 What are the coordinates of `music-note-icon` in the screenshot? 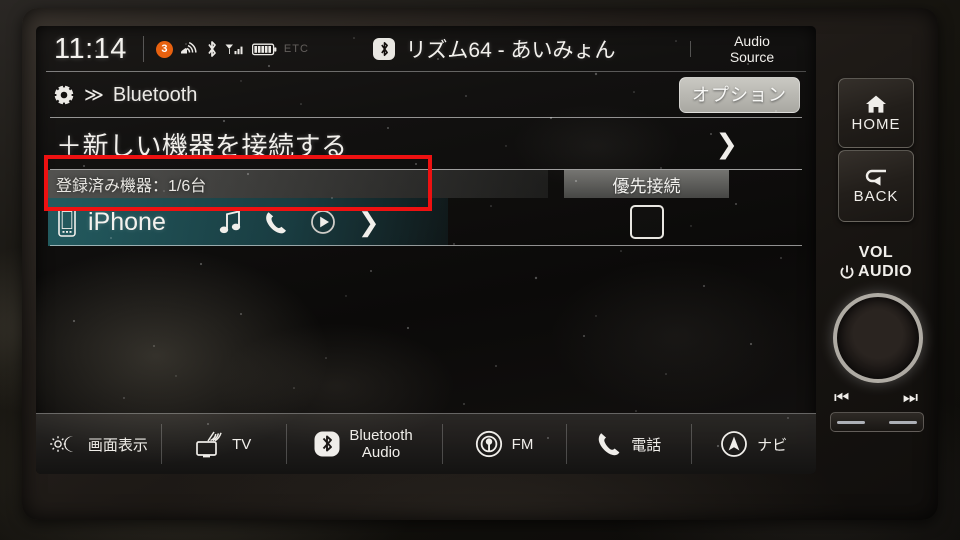 It's located at (230, 222).